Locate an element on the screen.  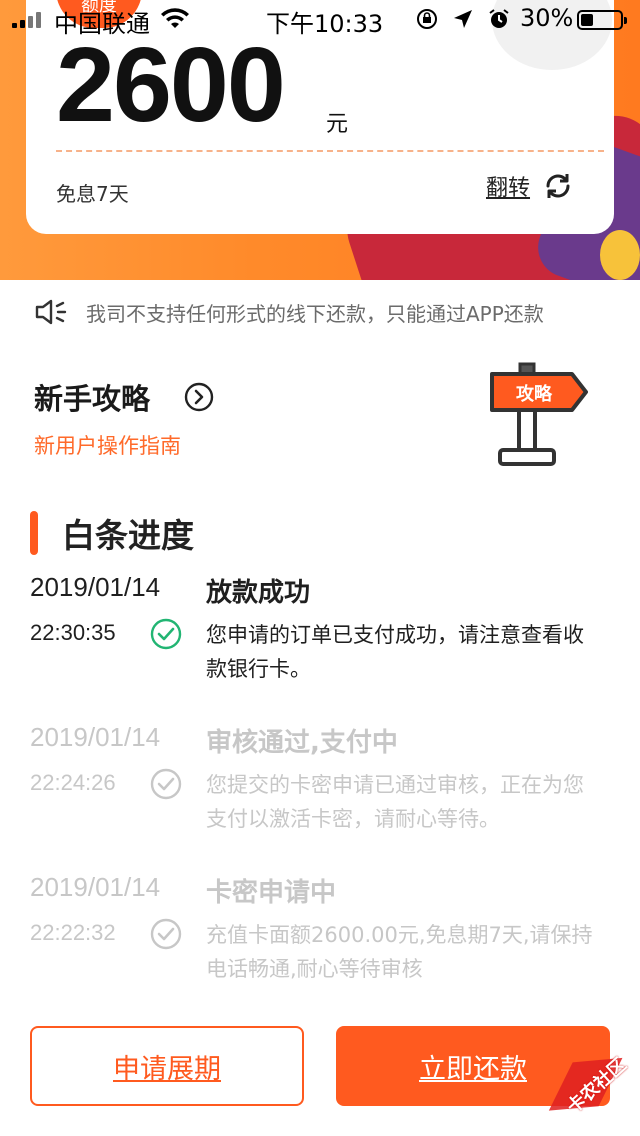
signal-icon is located at coordinates (26, 20).